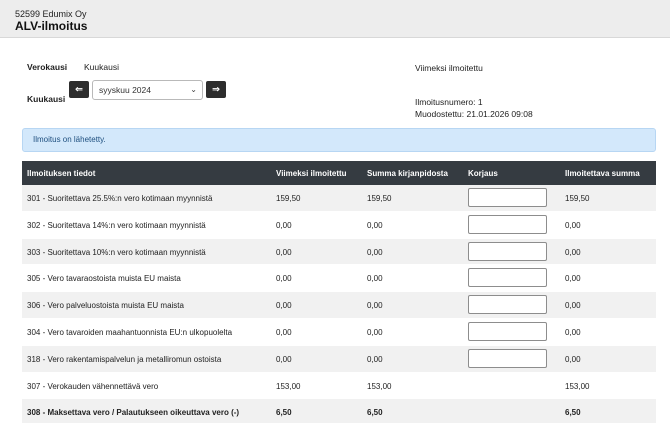 The width and height of the screenshot is (670, 423). Describe the element at coordinates (51, 14) in the screenshot. I see `company-name: 52599 Edumix Oy` at that location.